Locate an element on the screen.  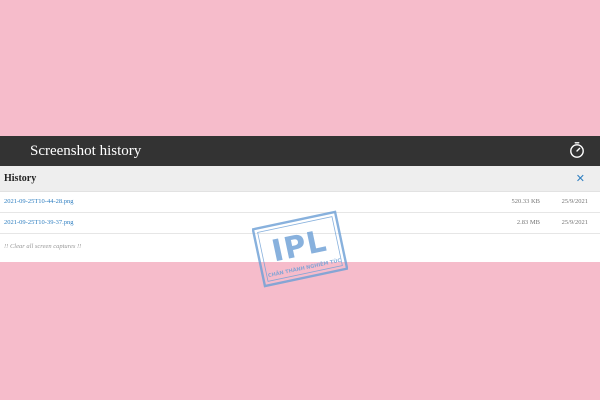
history-file-size: 520.33 KB is located at coordinates (525, 201).